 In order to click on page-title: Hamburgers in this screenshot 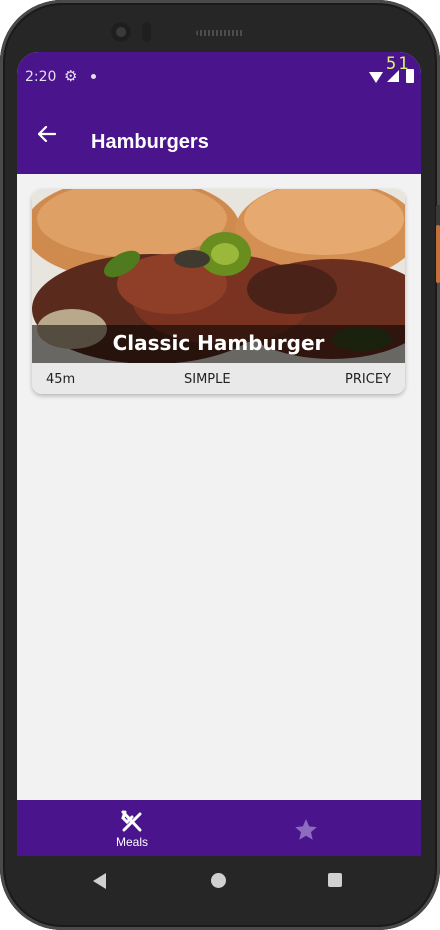, I will do `click(150, 142)`.